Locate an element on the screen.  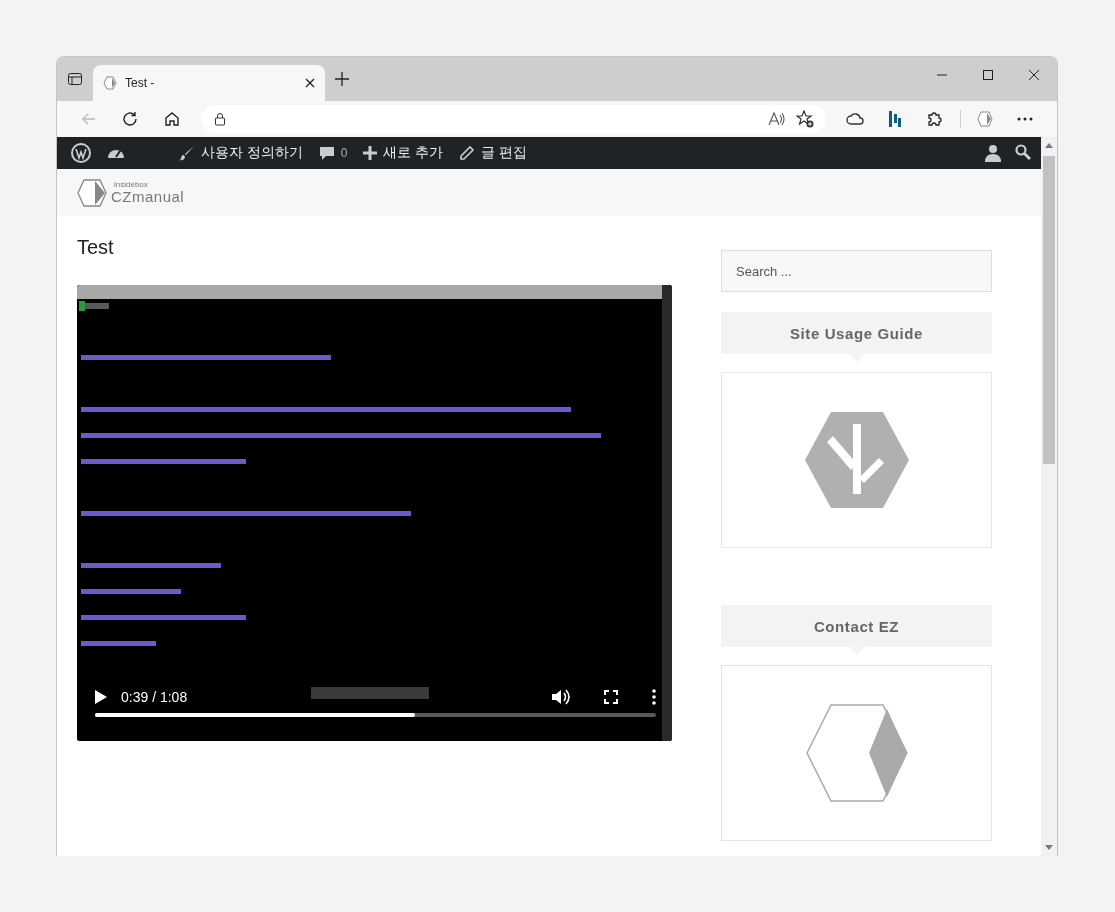
logo-text: CZmanual is located at coordinates (148, 196).